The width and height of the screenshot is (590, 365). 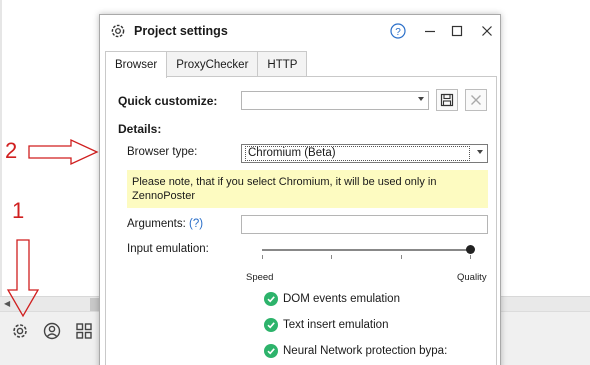 I want to click on slider-max-label: Quality, so click(x=472, y=277).